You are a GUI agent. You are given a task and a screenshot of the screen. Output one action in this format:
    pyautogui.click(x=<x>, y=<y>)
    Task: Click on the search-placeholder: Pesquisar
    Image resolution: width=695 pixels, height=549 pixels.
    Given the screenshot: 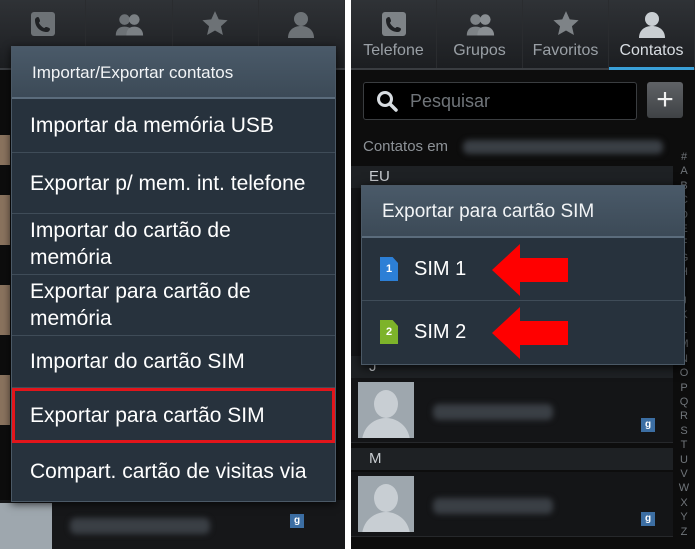 What is the action you would take?
    pyautogui.click(x=450, y=100)
    